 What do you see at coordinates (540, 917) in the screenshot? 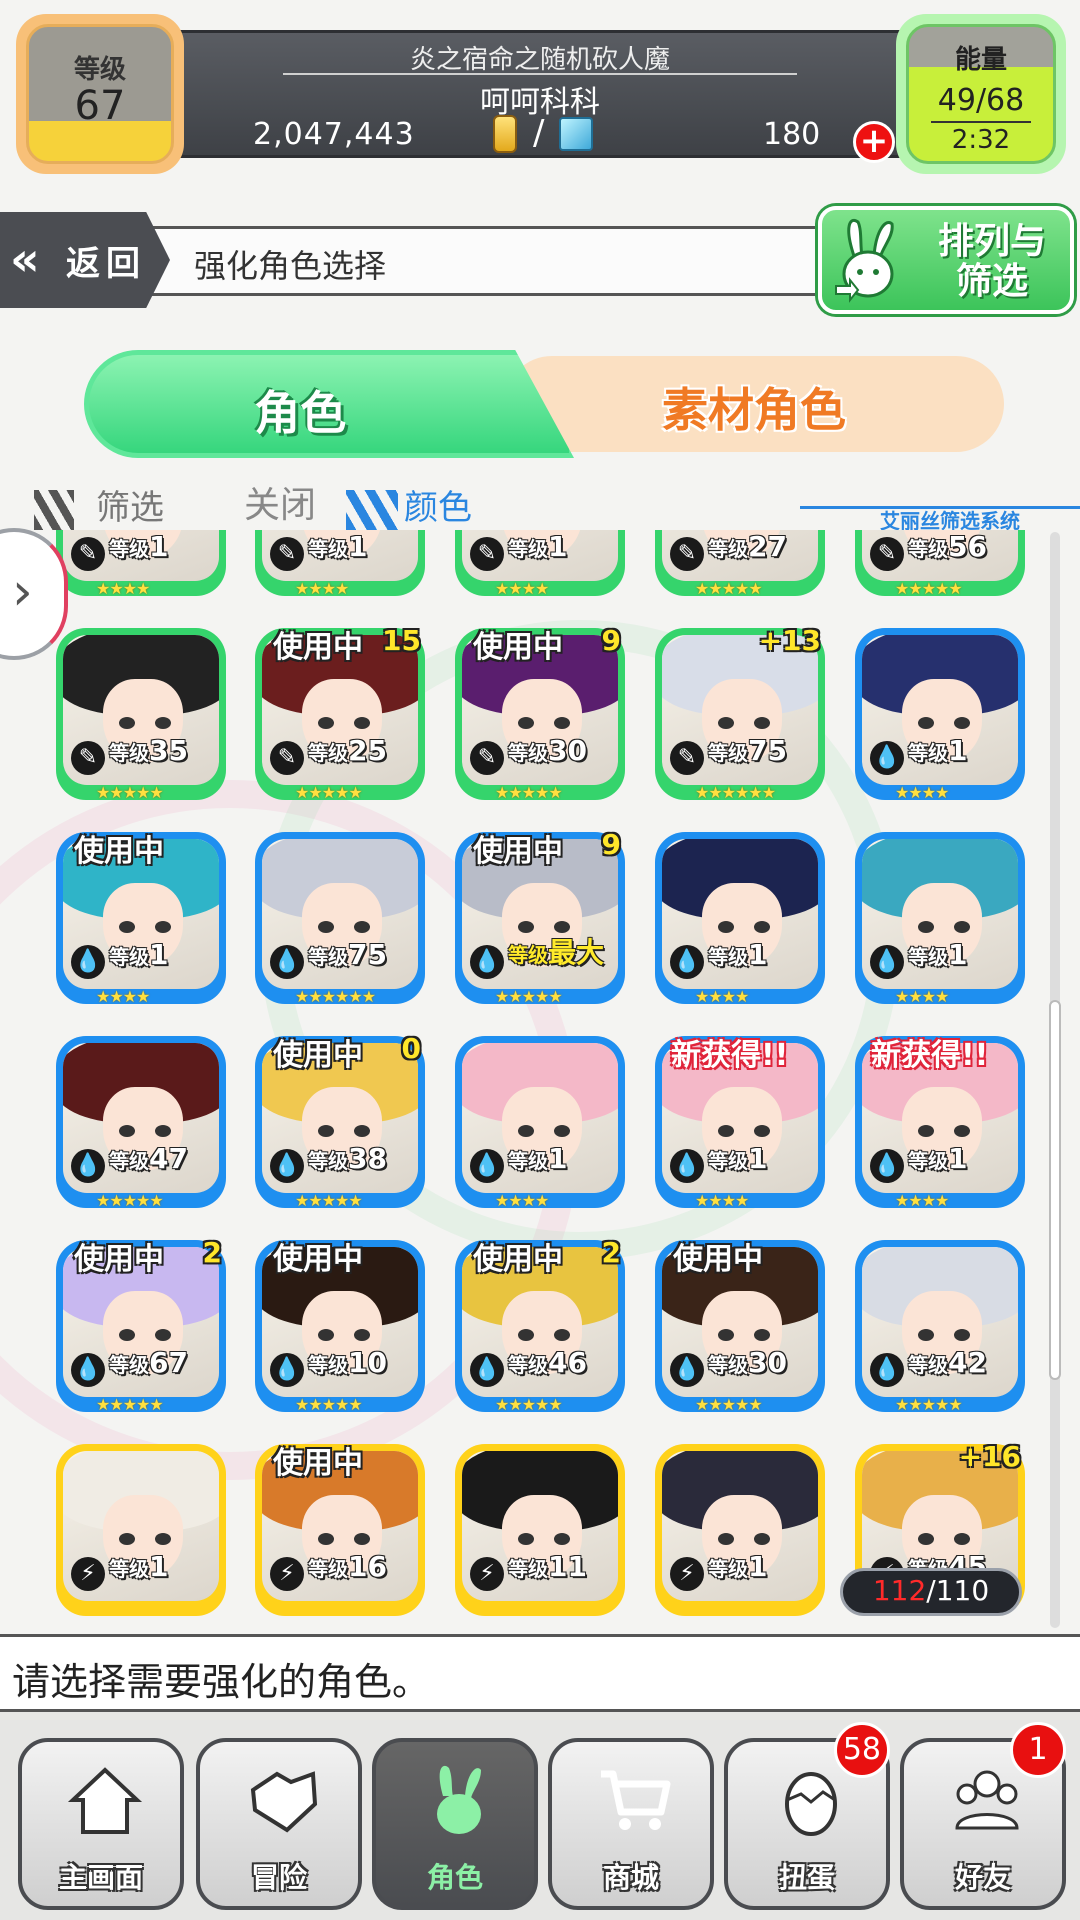
I see `character-card: 💧 等级最大 ★★★★★ 使用中 9` at bounding box center [540, 917].